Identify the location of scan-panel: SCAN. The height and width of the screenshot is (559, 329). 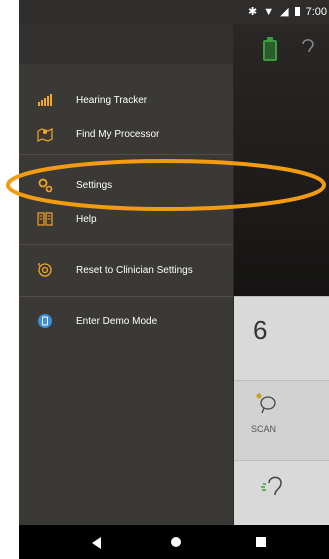
(281, 420).